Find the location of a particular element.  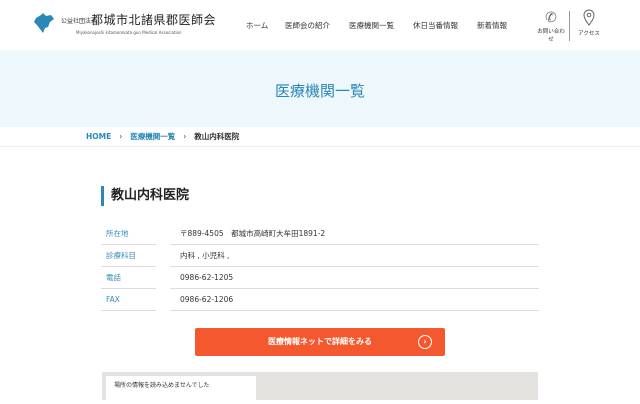

divider is located at coordinates (320, 146).